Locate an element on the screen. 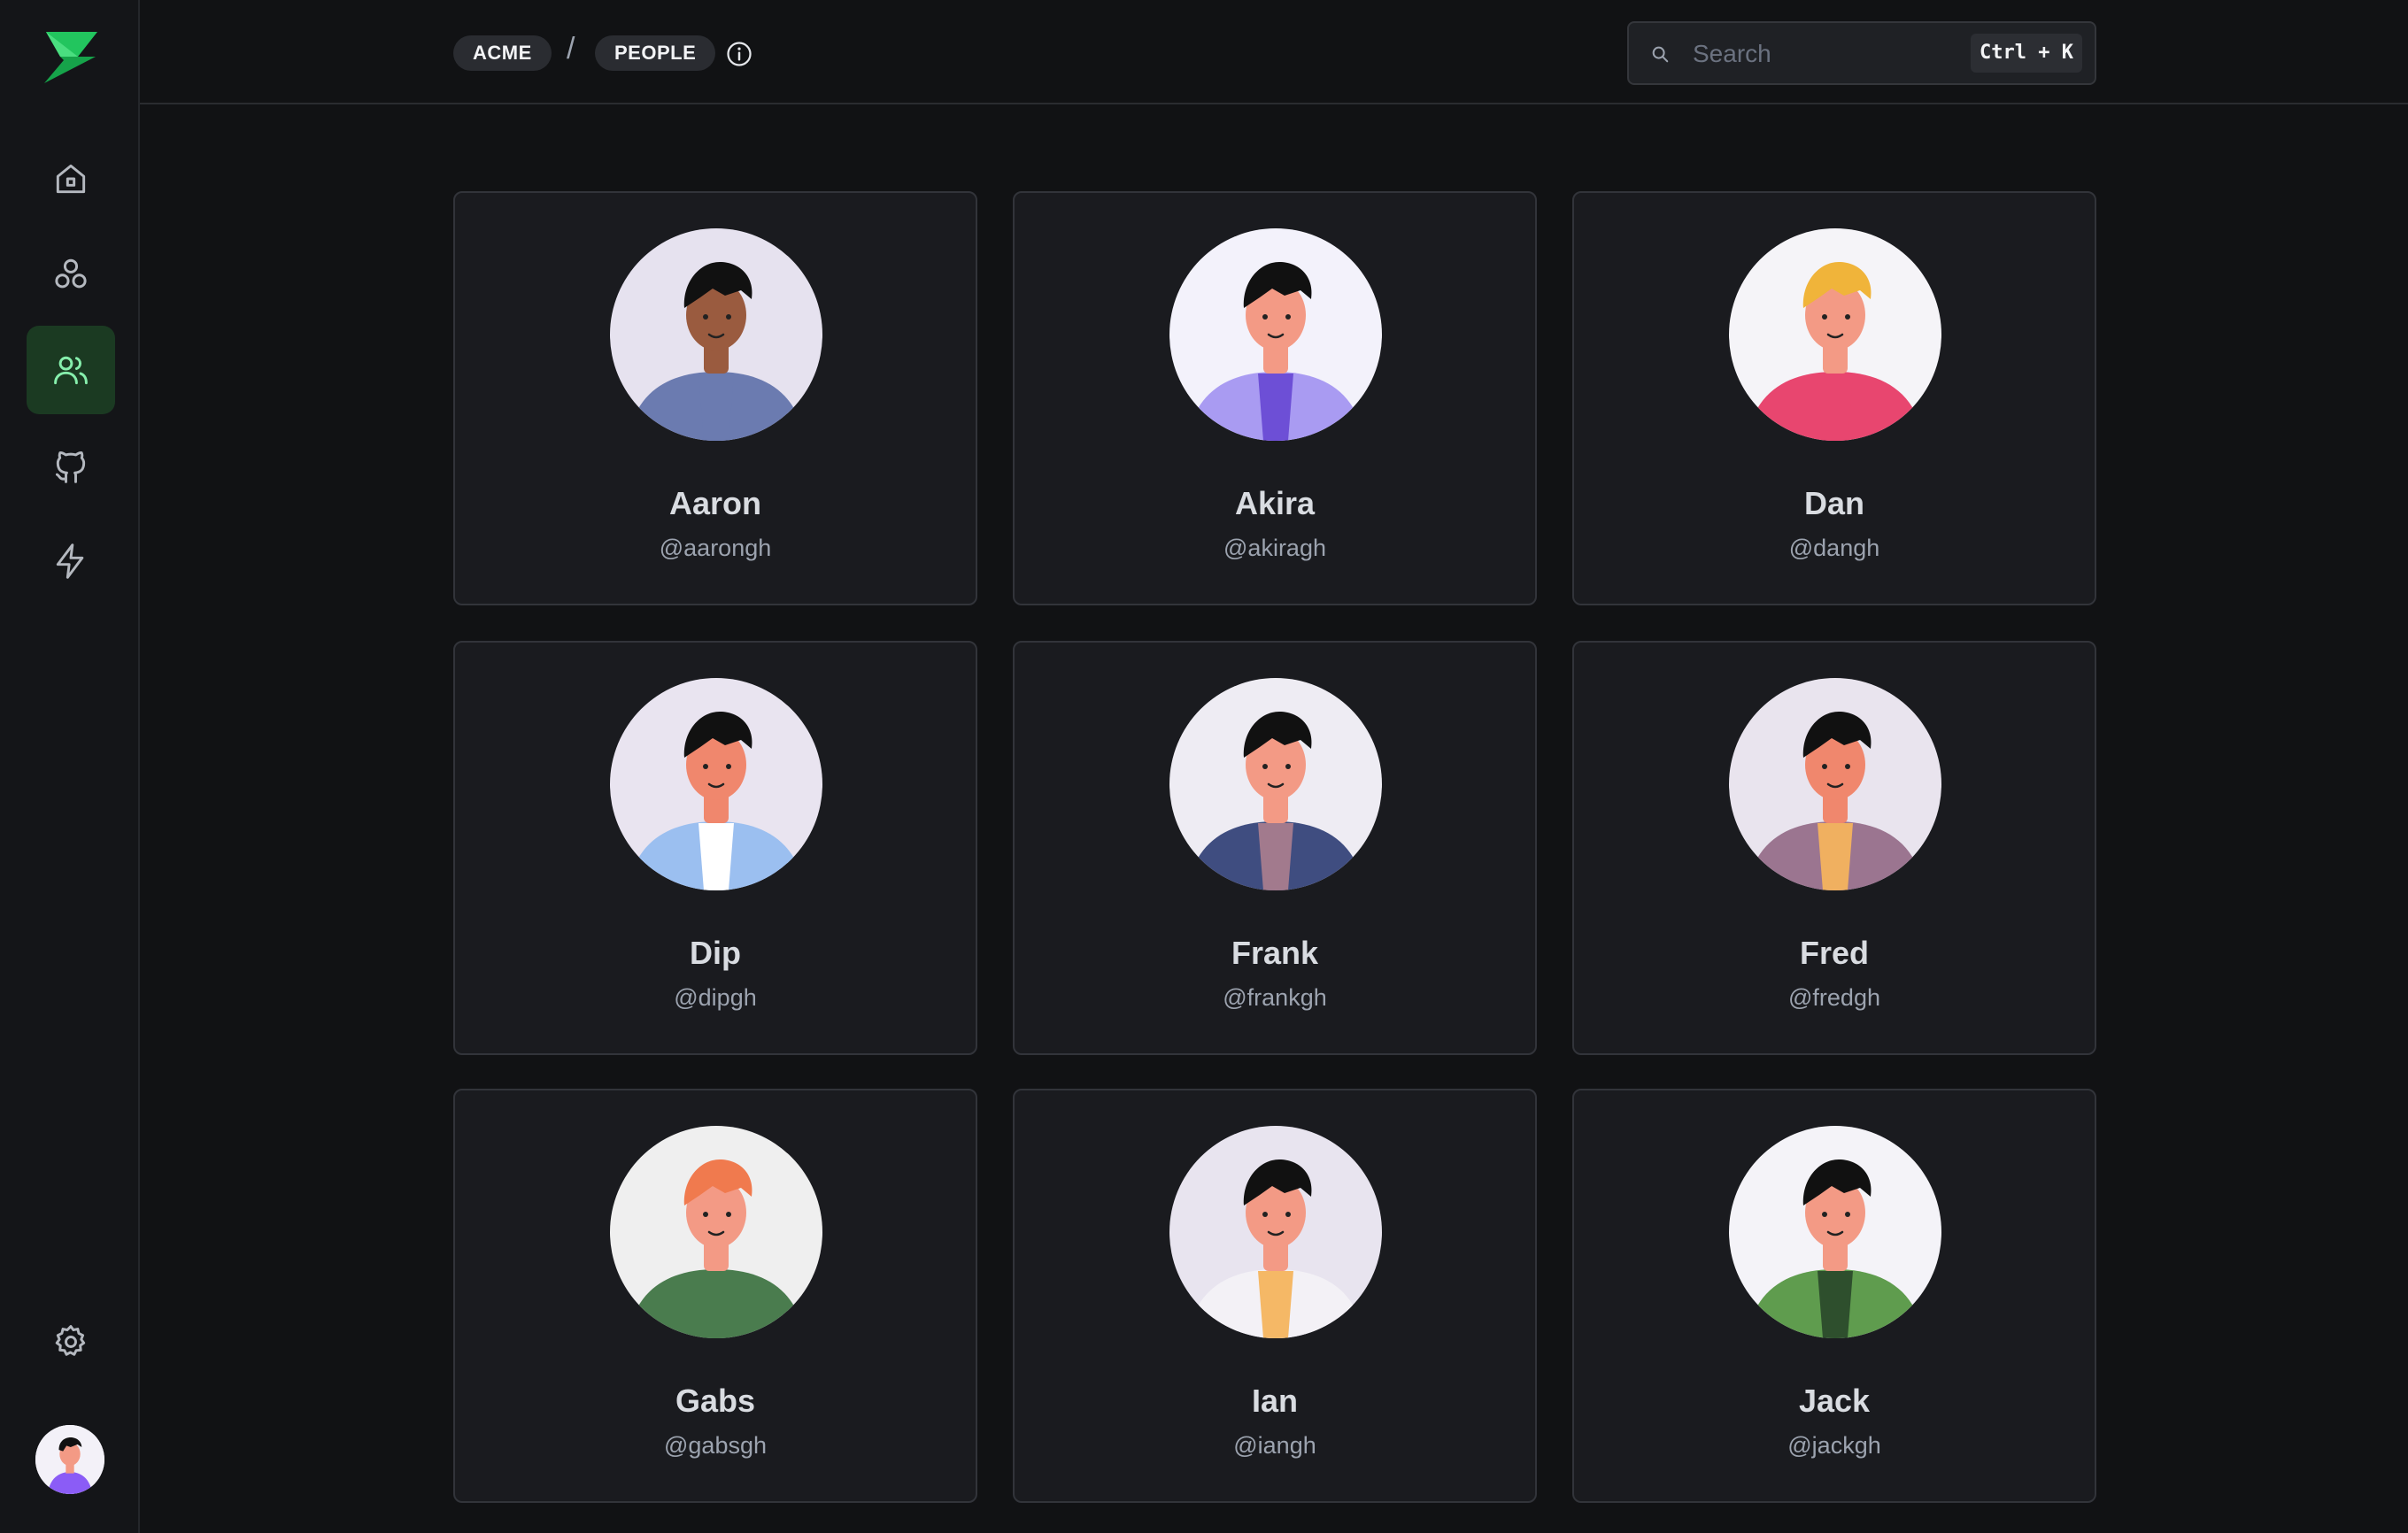 This screenshot has height=1533, width=2408. person-name: Akira is located at coordinates (1275, 503).